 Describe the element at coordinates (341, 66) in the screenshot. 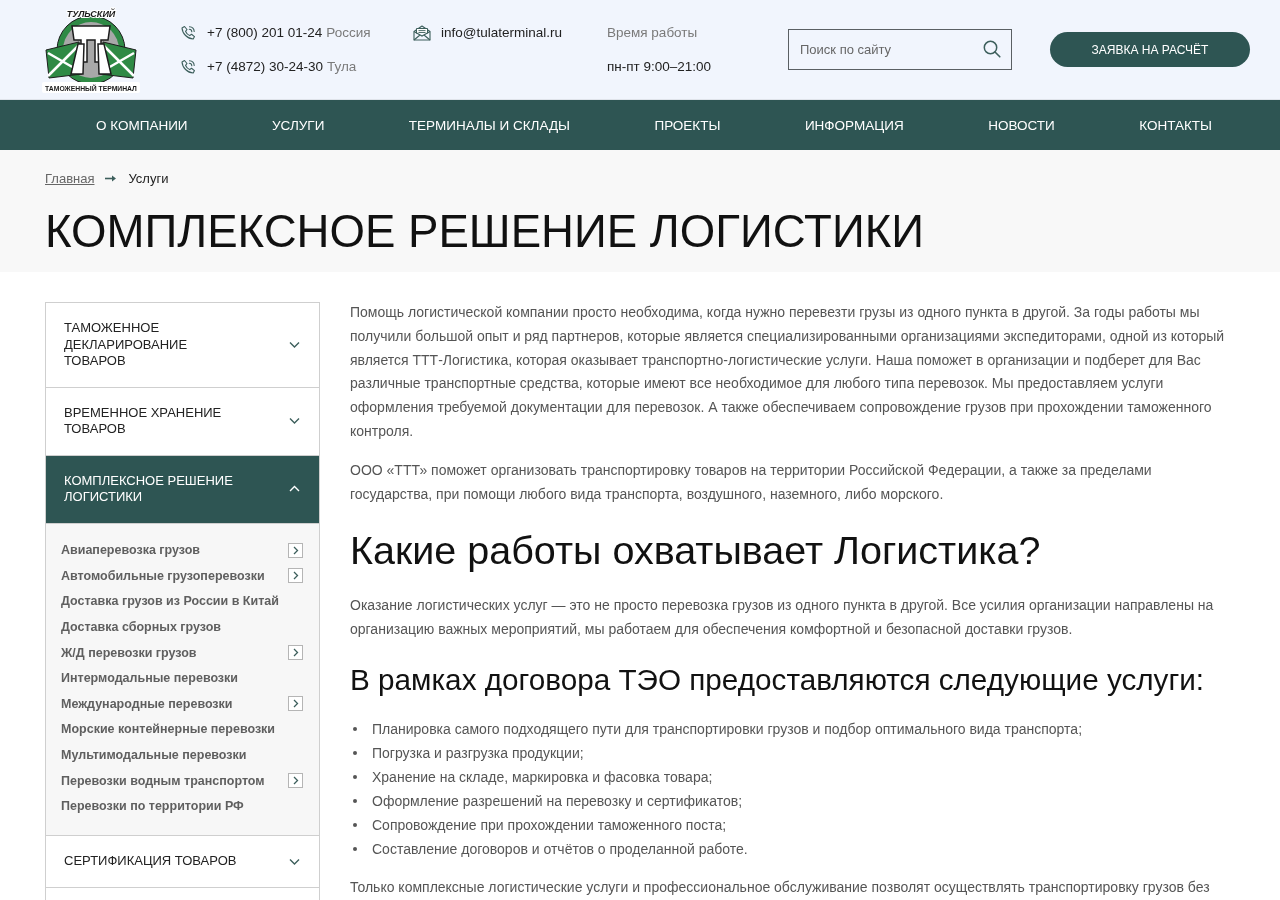

I see `city-label: Тула` at that location.